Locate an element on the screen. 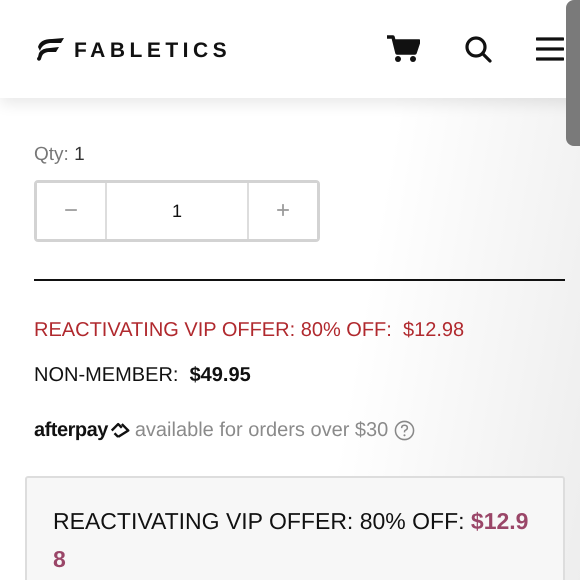  non-member-price: NON-MEMBER: $49.95 is located at coordinates (143, 375).